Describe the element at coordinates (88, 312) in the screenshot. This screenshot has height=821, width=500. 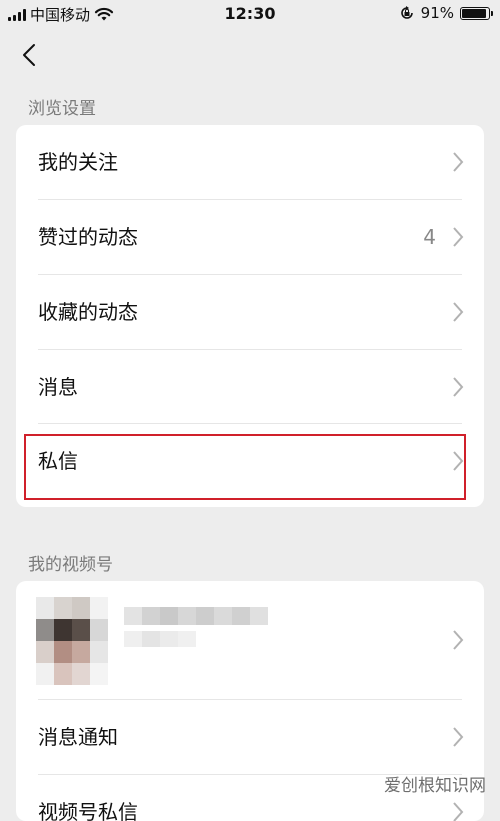
I see `row-label: 收藏的动态` at that location.